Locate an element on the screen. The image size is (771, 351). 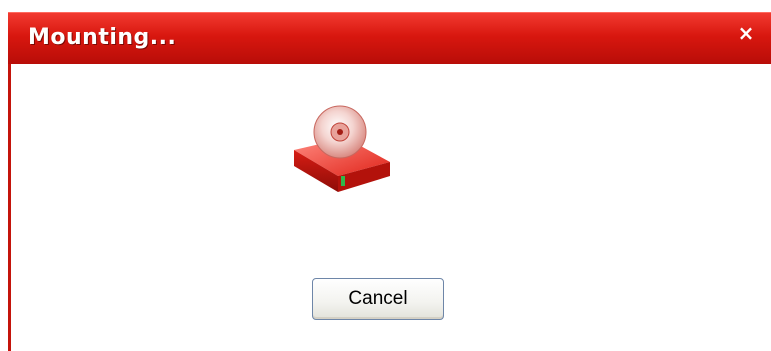
disc-drive-icon is located at coordinates (342, 148).